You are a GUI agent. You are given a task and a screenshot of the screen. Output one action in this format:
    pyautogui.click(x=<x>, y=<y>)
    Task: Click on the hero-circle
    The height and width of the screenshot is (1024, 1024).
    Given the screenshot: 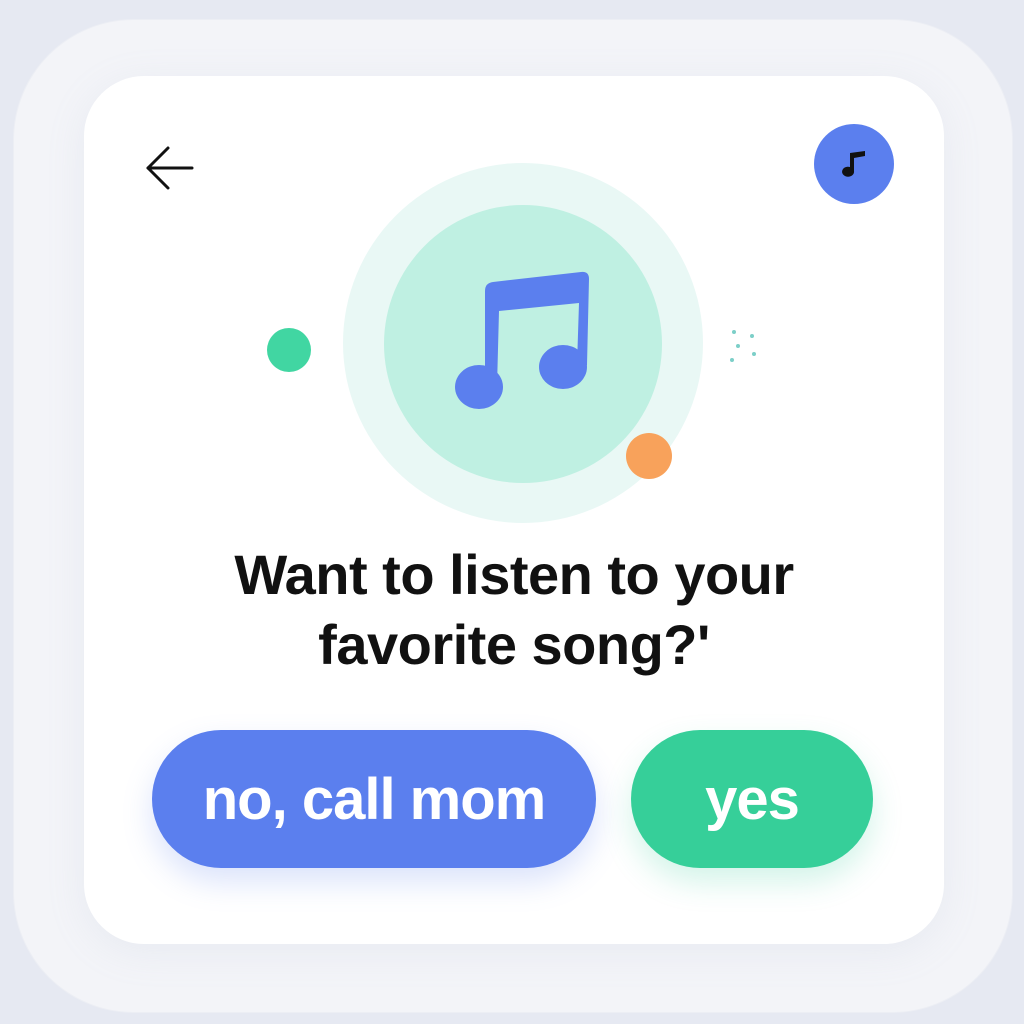 What is the action you would take?
    pyautogui.click(x=523, y=344)
    